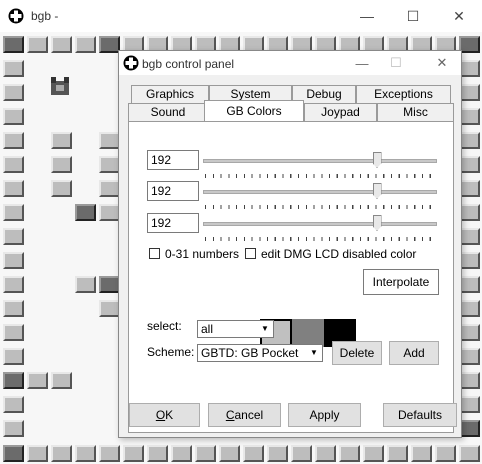 The image size is (482, 464). What do you see at coordinates (401, 282) in the screenshot?
I see `interpolate-button: Interpolate` at bounding box center [401, 282].